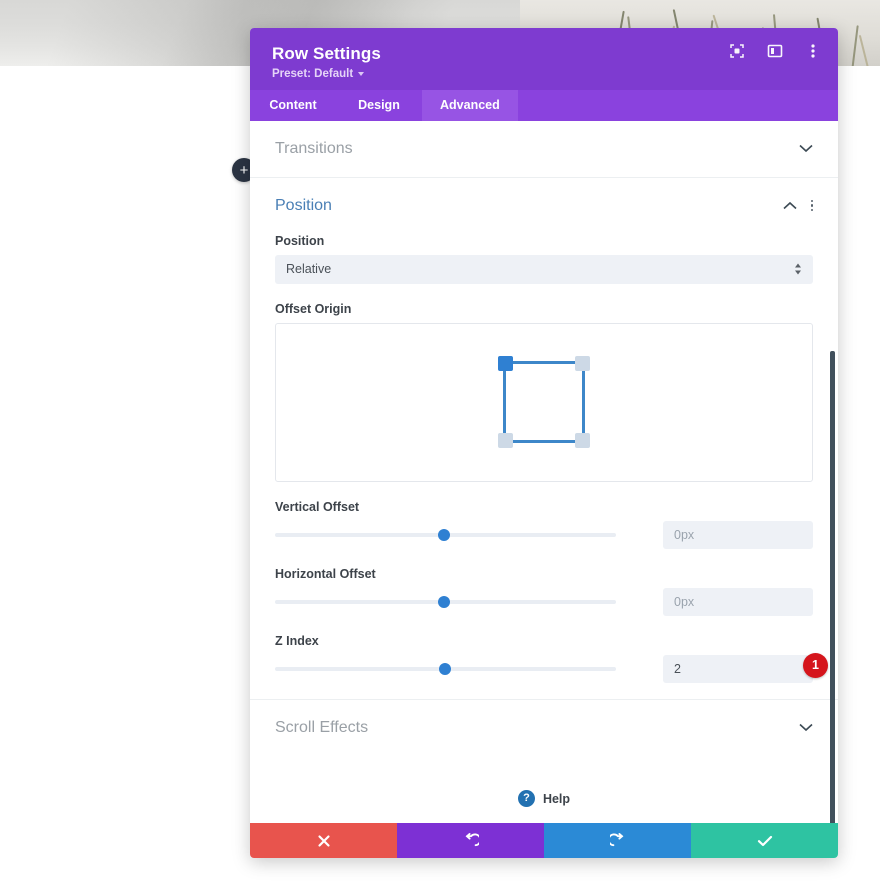 The height and width of the screenshot is (890, 880). I want to click on section-position-header: Position, so click(544, 206).